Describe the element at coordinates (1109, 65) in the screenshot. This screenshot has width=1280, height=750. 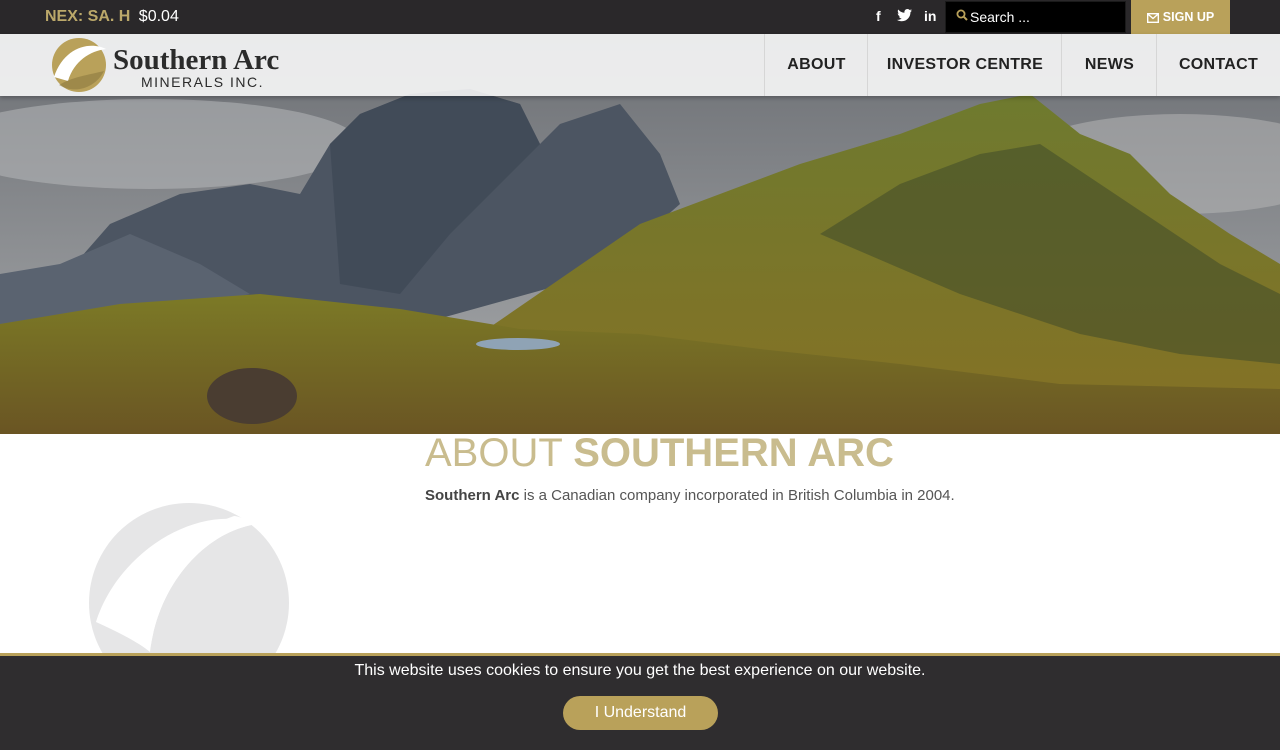
I see `nav-news: NEWS` at that location.